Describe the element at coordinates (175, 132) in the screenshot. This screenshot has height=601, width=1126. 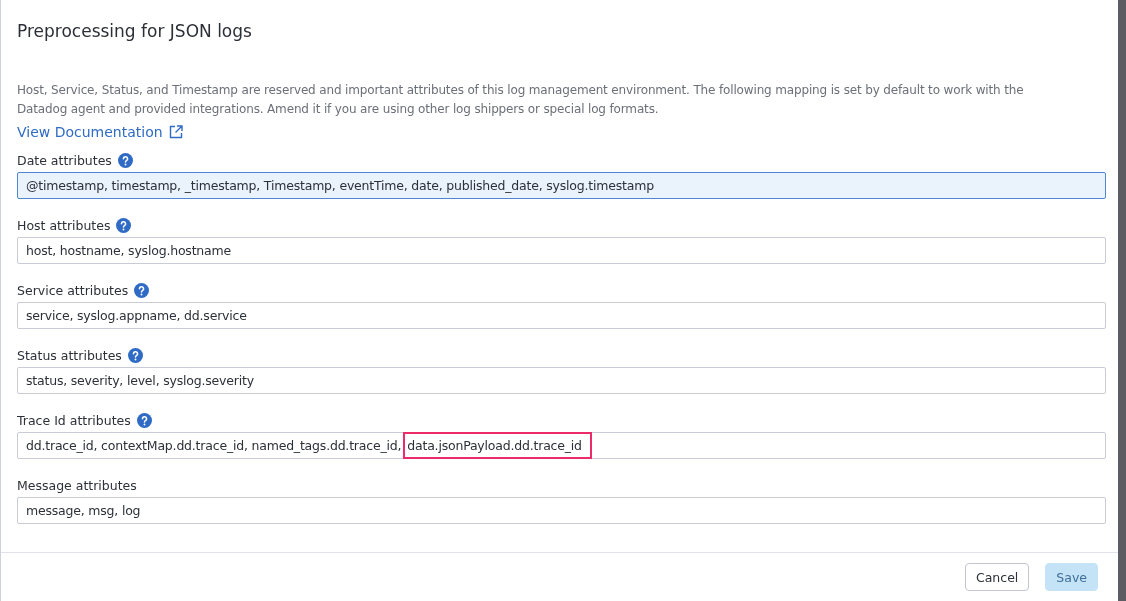
I see `external-link-icon` at that location.